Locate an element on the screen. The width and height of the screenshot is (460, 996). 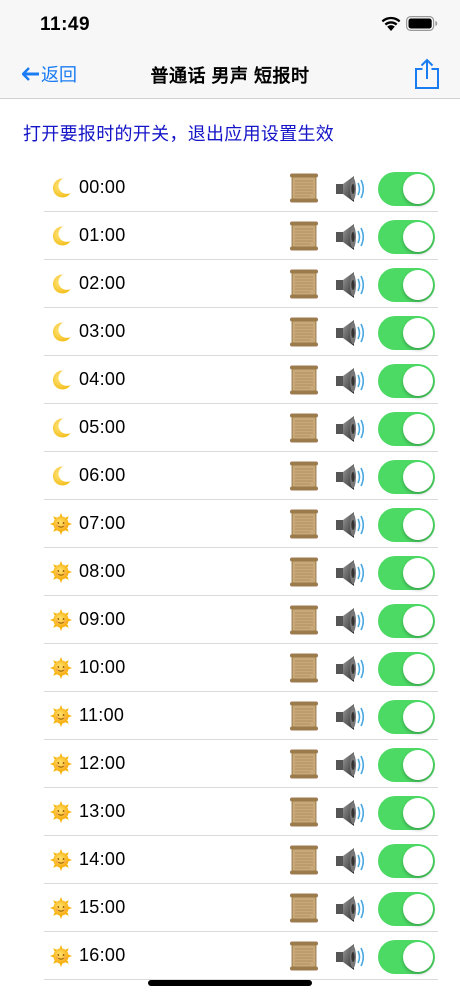
list-item: 05:00 is located at coordinates (241, 428).